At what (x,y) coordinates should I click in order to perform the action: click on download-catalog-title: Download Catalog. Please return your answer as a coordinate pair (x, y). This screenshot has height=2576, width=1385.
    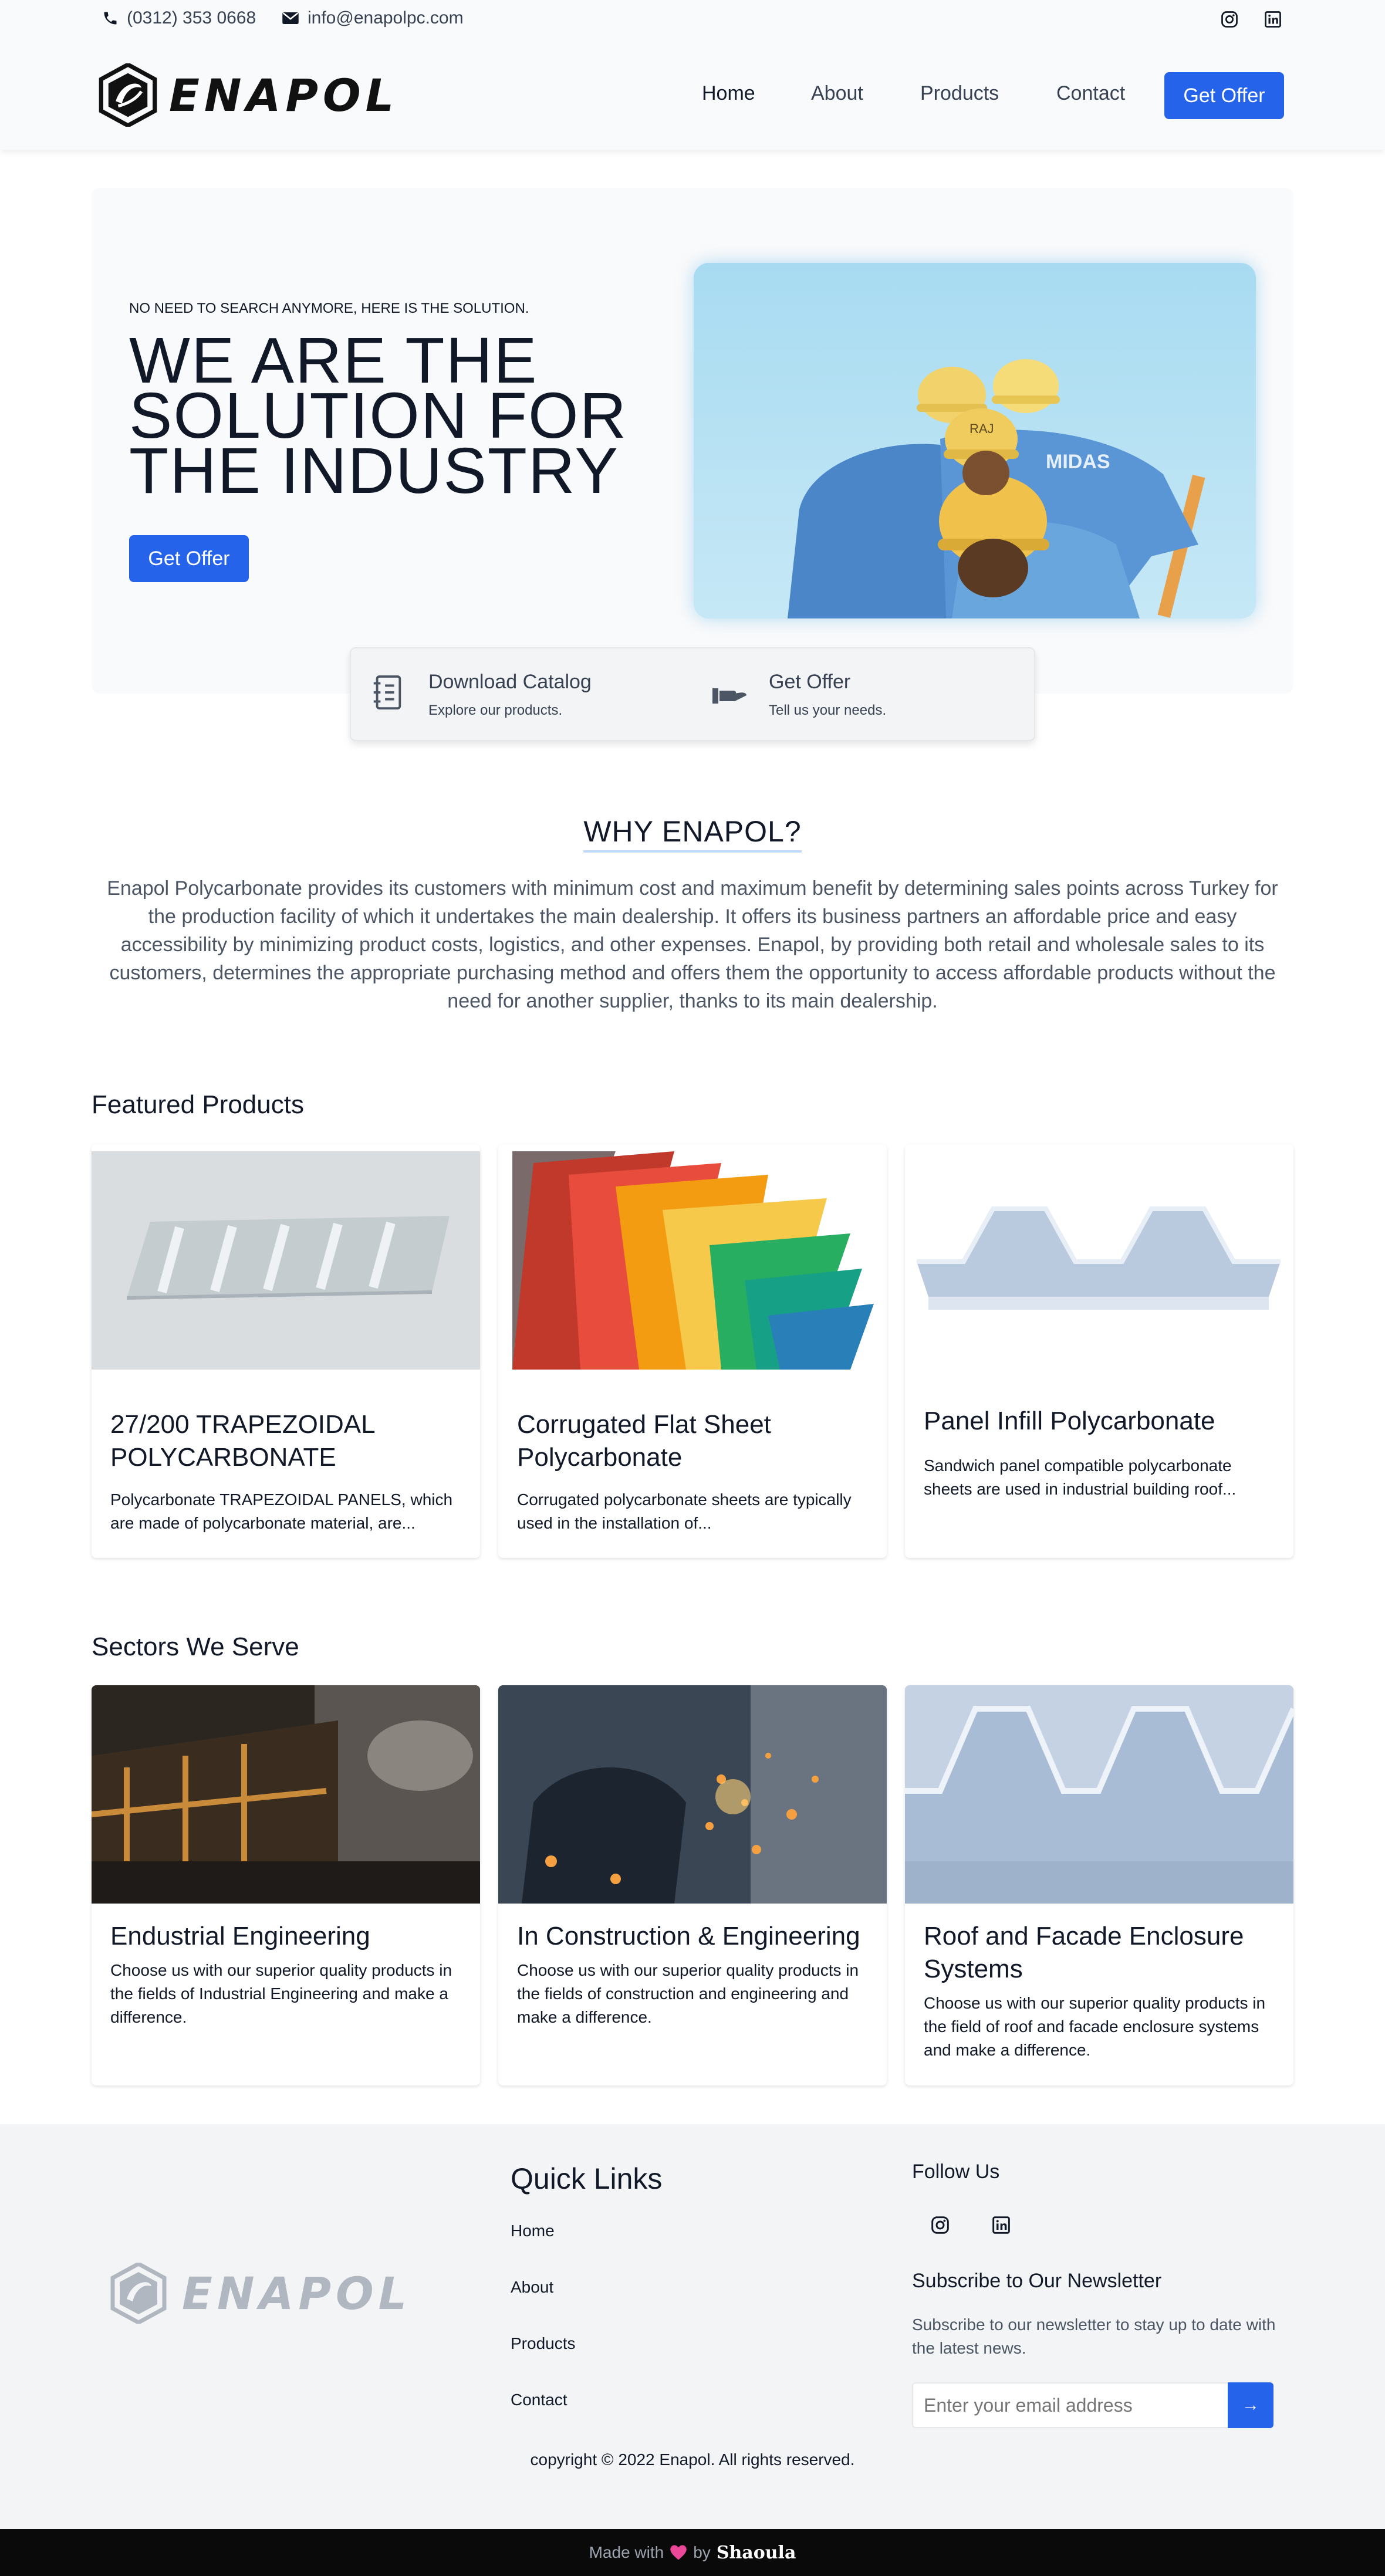
    Looking at the image, I should click on (510, 682).